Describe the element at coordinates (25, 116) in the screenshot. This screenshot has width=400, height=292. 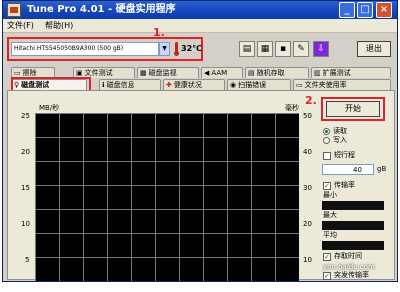
I see `left-tick: 25` at that location.